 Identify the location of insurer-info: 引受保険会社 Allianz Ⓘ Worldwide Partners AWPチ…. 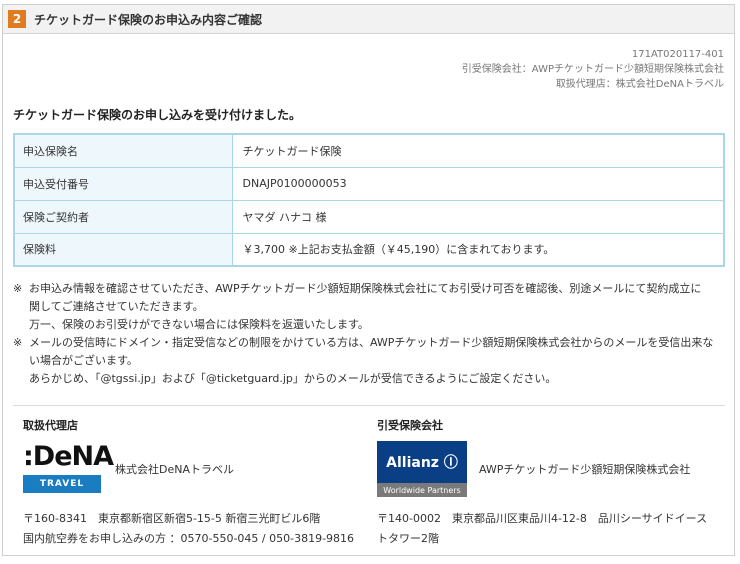
(547, 483).